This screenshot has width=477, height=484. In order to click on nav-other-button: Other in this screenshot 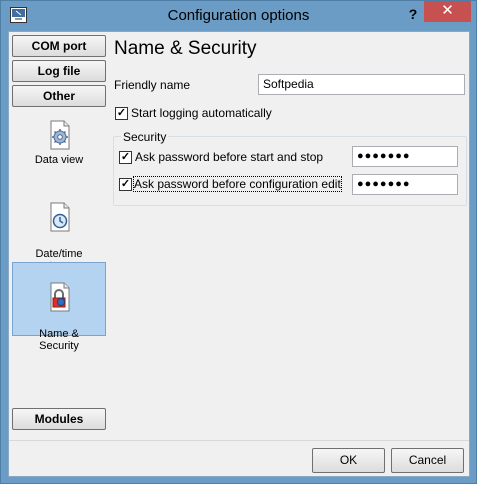, I will do `click(59, 96)`.